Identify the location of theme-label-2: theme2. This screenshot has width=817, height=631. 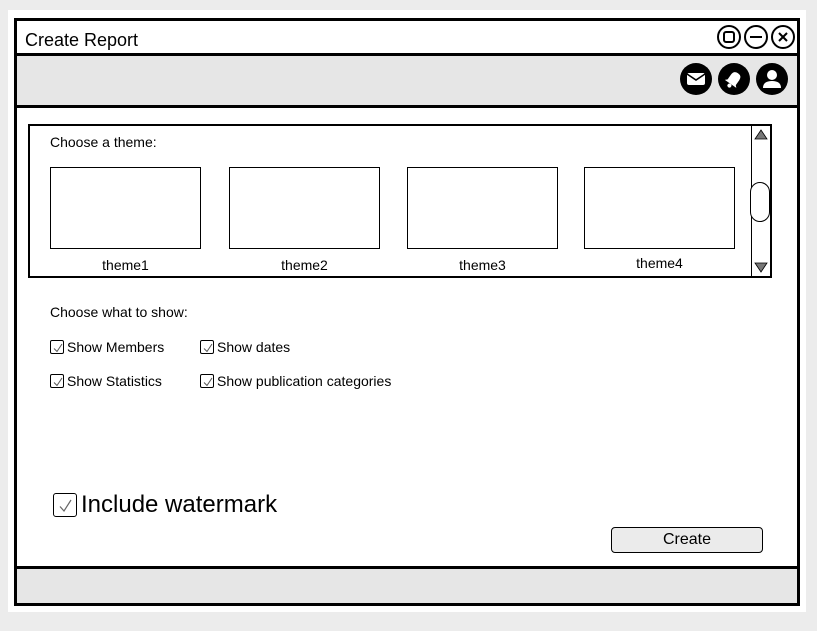
(304, 265).